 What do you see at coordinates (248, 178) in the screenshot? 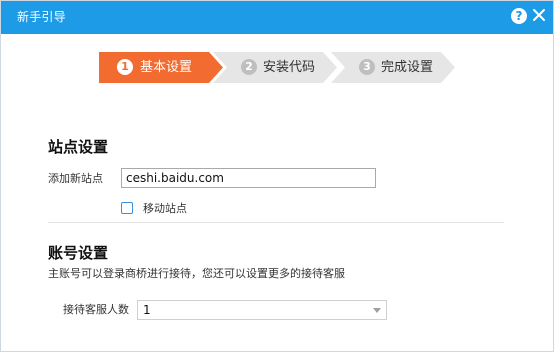
I see `add-site-input: ceshi.baidu.com` at bounding box center [248, 178].